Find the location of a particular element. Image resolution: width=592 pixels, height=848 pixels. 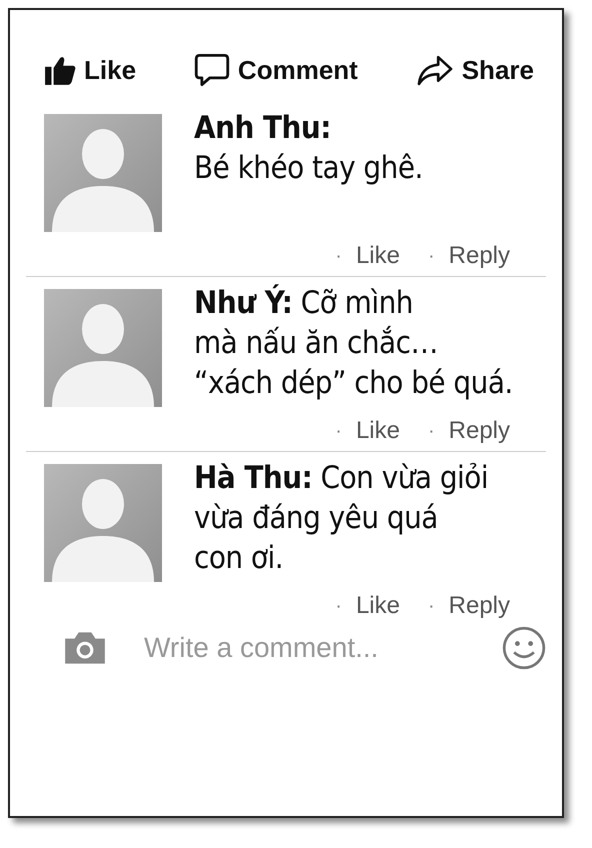

thumbs-up-icon is located at coordinates (60, 70).